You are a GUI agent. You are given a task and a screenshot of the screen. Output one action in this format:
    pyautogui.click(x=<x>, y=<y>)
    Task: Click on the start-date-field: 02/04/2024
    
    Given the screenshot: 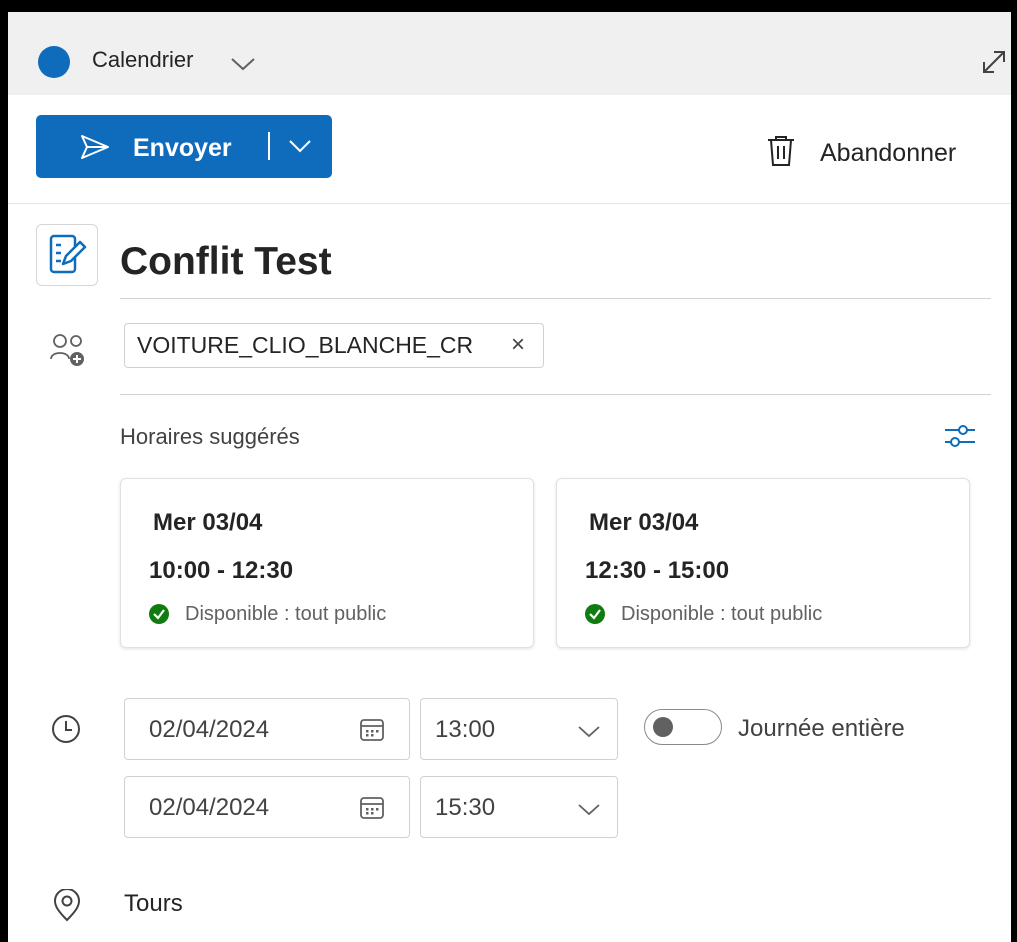 What is the action you would take?
    pyautogui.click(x=267, y=729)
    